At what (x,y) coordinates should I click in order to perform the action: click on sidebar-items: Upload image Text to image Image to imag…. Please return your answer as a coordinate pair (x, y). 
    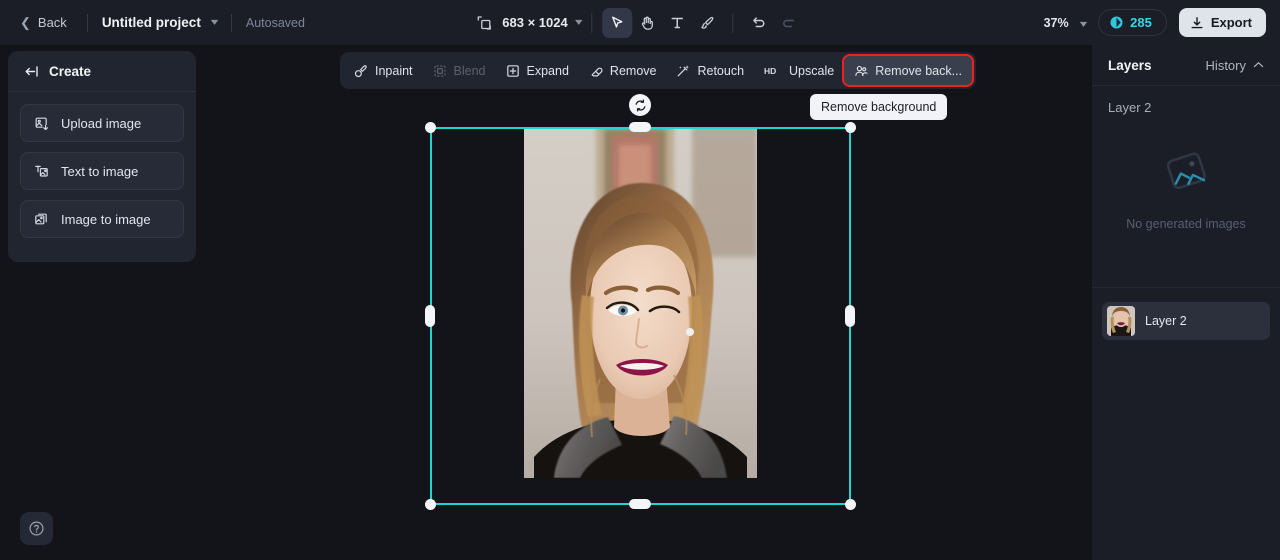
    Looking at the image, I should click on (102, 171).